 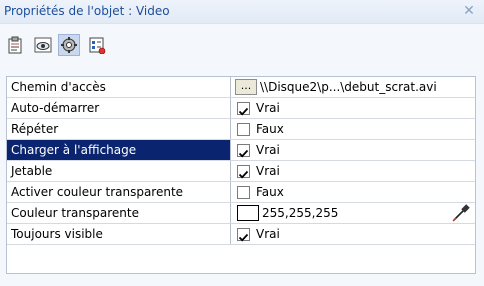 I want to click on property-row-enable-transparent-color: Activer couleur transparente Faux, so click(x=241, y=192).